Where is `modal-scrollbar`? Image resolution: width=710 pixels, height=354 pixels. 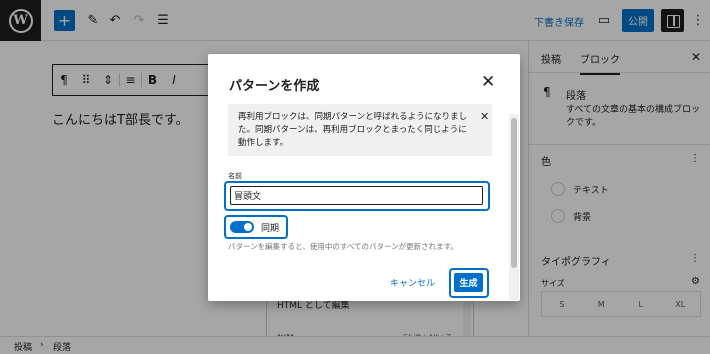 modal-scrollbar is located at coordinates (514, 207).